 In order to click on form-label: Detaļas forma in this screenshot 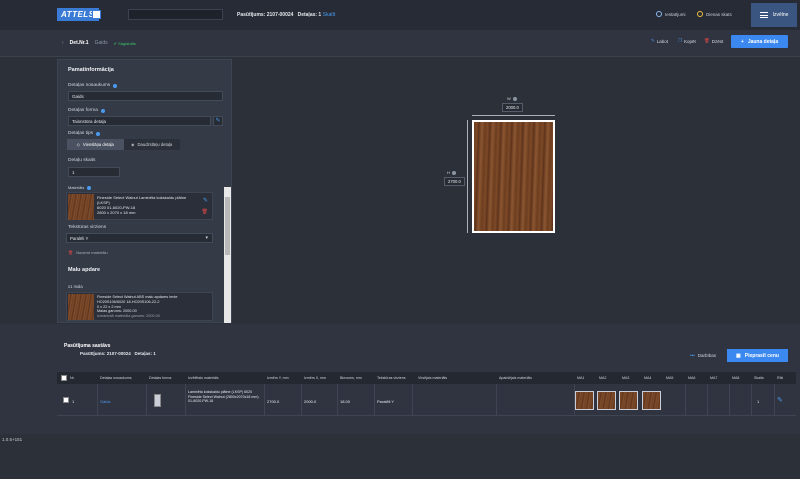, I will do `click(86, 110)`.